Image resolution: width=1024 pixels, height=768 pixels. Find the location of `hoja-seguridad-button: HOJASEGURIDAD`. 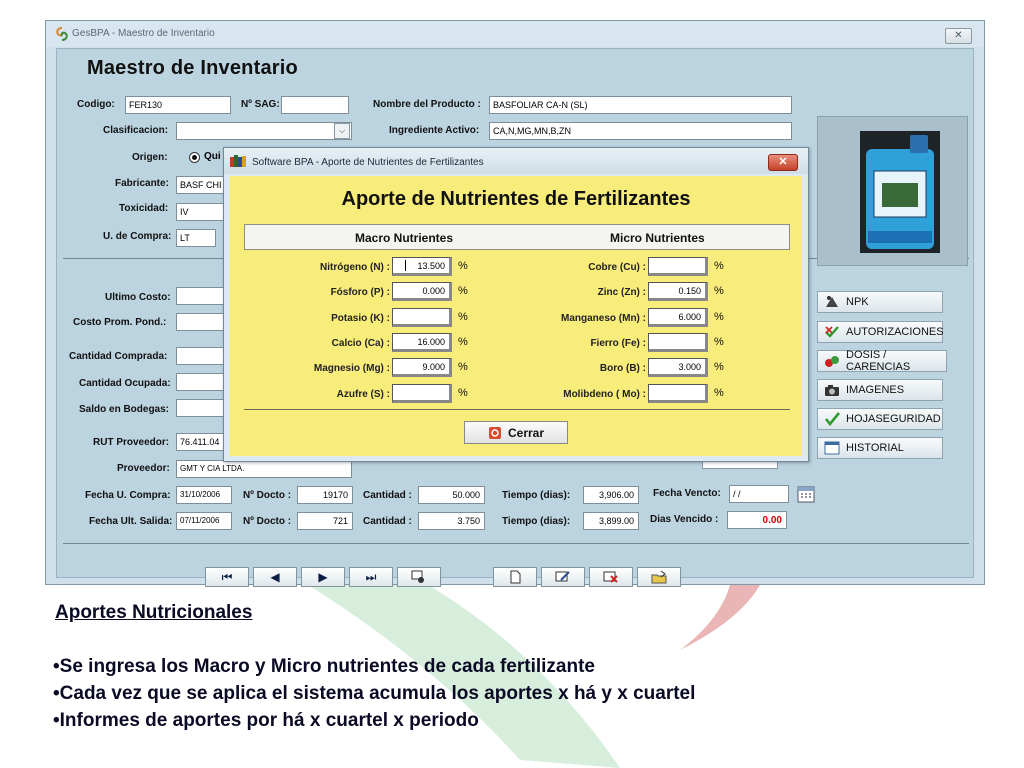

hoja-seguridad-button: HOJASEGURIDAD is located at coordinates (880, 419).